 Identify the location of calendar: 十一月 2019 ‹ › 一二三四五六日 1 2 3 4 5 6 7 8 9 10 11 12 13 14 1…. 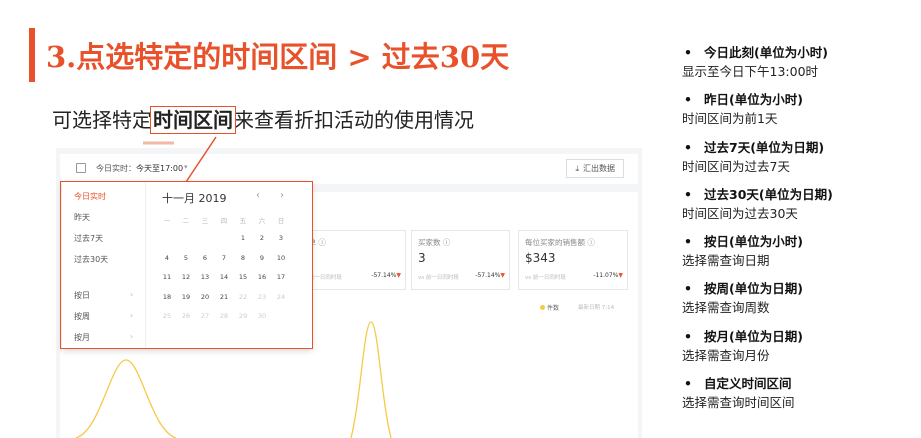
(229, 265).